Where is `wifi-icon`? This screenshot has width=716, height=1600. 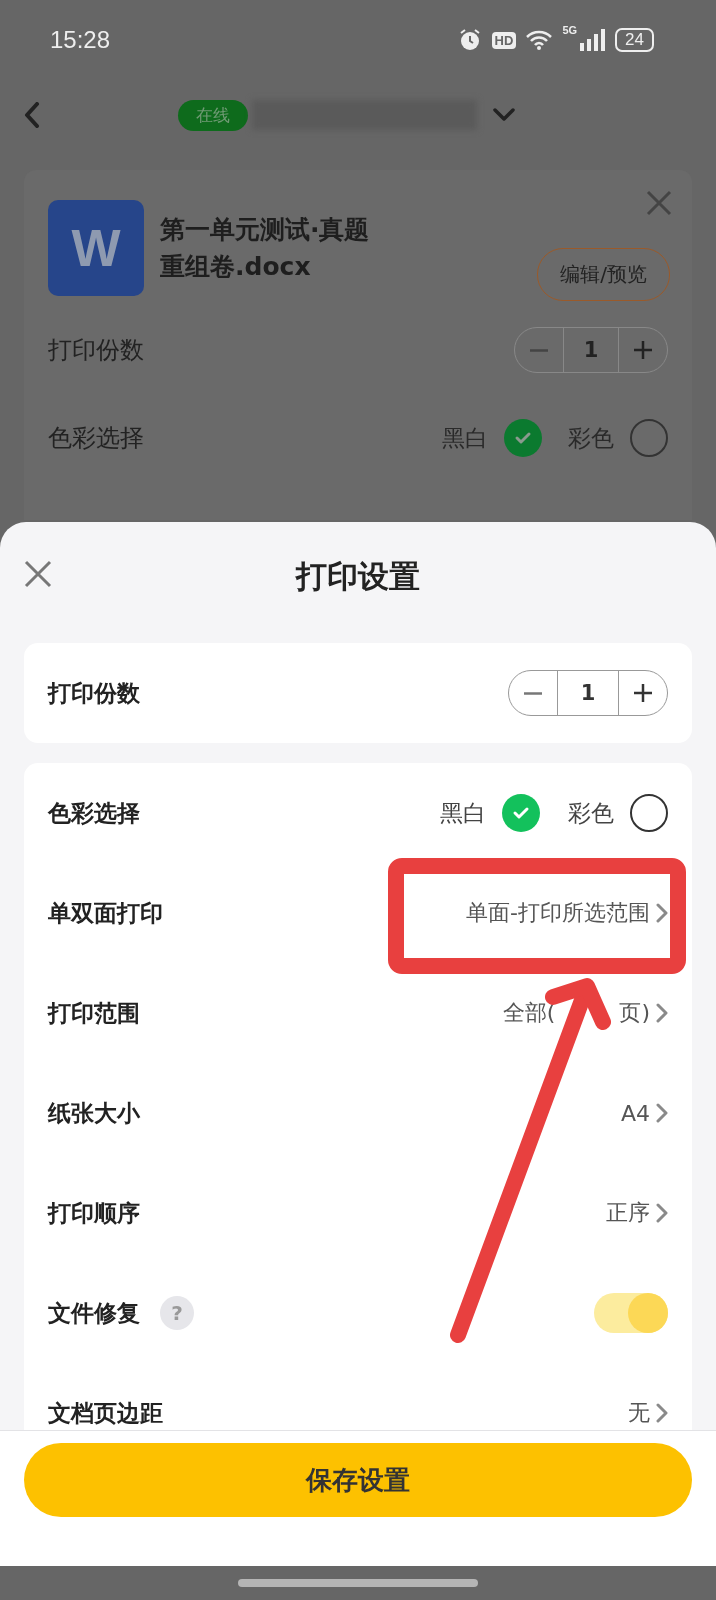
wifi-icon is located at coordinates (539, 40).